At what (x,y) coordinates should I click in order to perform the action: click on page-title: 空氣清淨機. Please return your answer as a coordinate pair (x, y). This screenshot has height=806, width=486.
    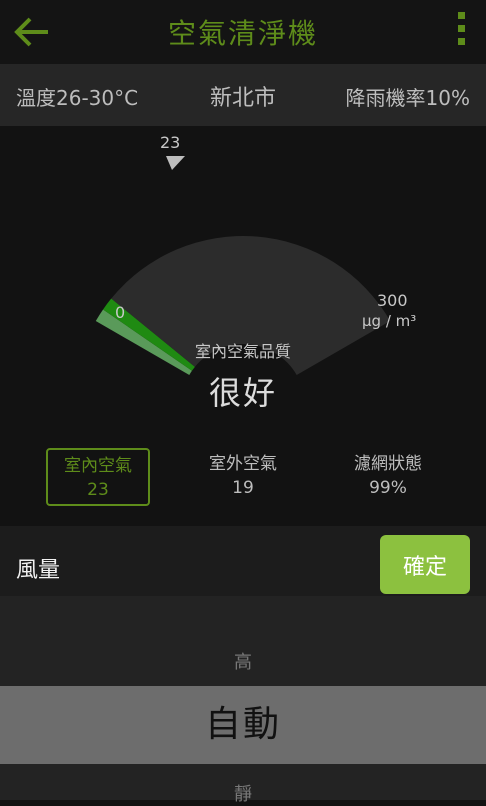
    Looking at the image, I should click on (242, 33).